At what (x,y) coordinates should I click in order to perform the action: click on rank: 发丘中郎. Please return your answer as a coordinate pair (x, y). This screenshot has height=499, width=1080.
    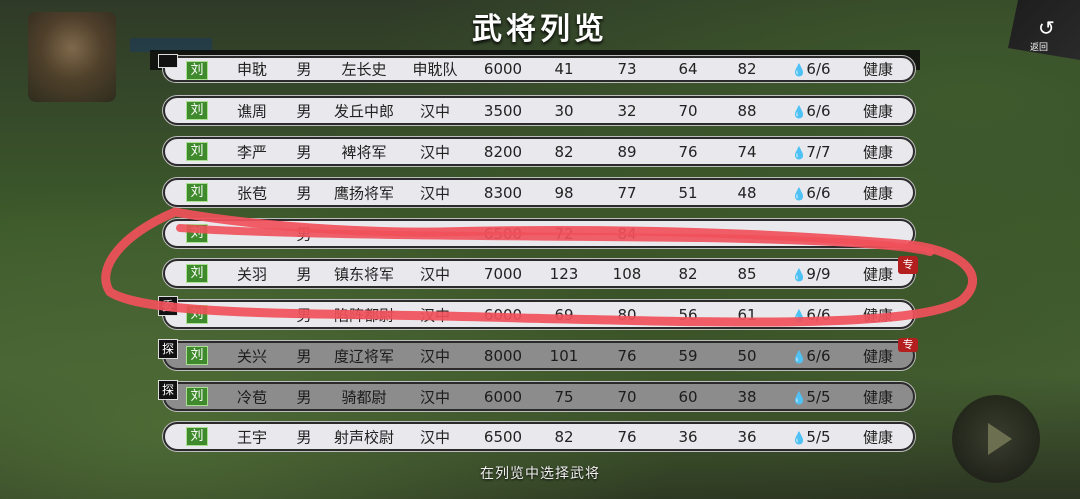
    Looking at the image, I should click on (364, 111).